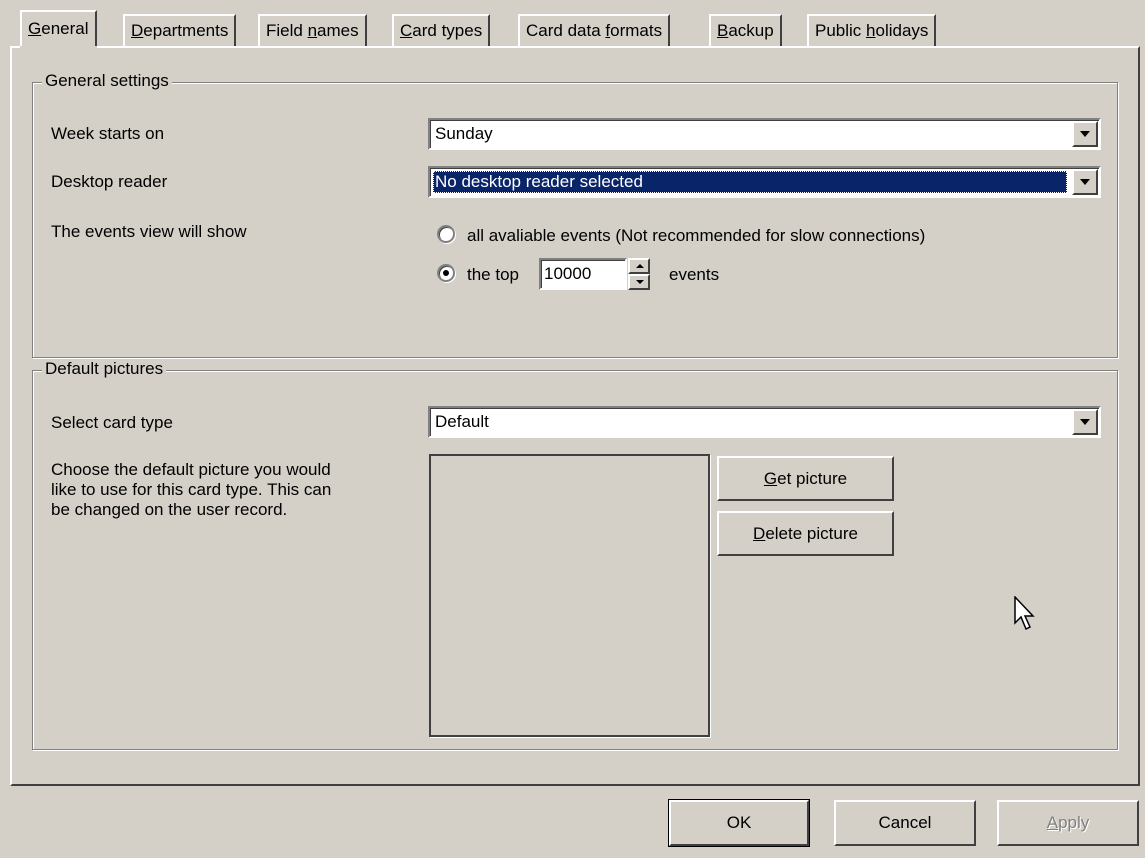 This screenshot has height=858, width=1145. What do you see at coordinates (191, 469) in the screenshot?
I see `picture-description-line-1: Choose the default picture you would` at bounding box center [191, 469].